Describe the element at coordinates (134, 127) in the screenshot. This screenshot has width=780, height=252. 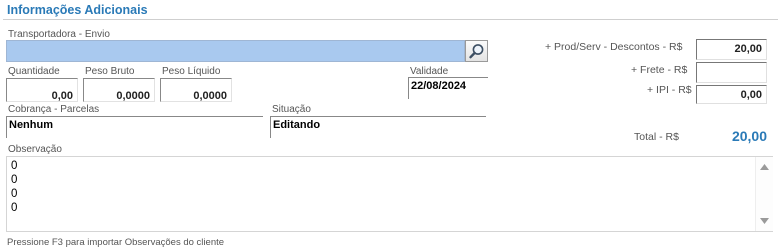
I see `billing-select: Nenhum` at that location.